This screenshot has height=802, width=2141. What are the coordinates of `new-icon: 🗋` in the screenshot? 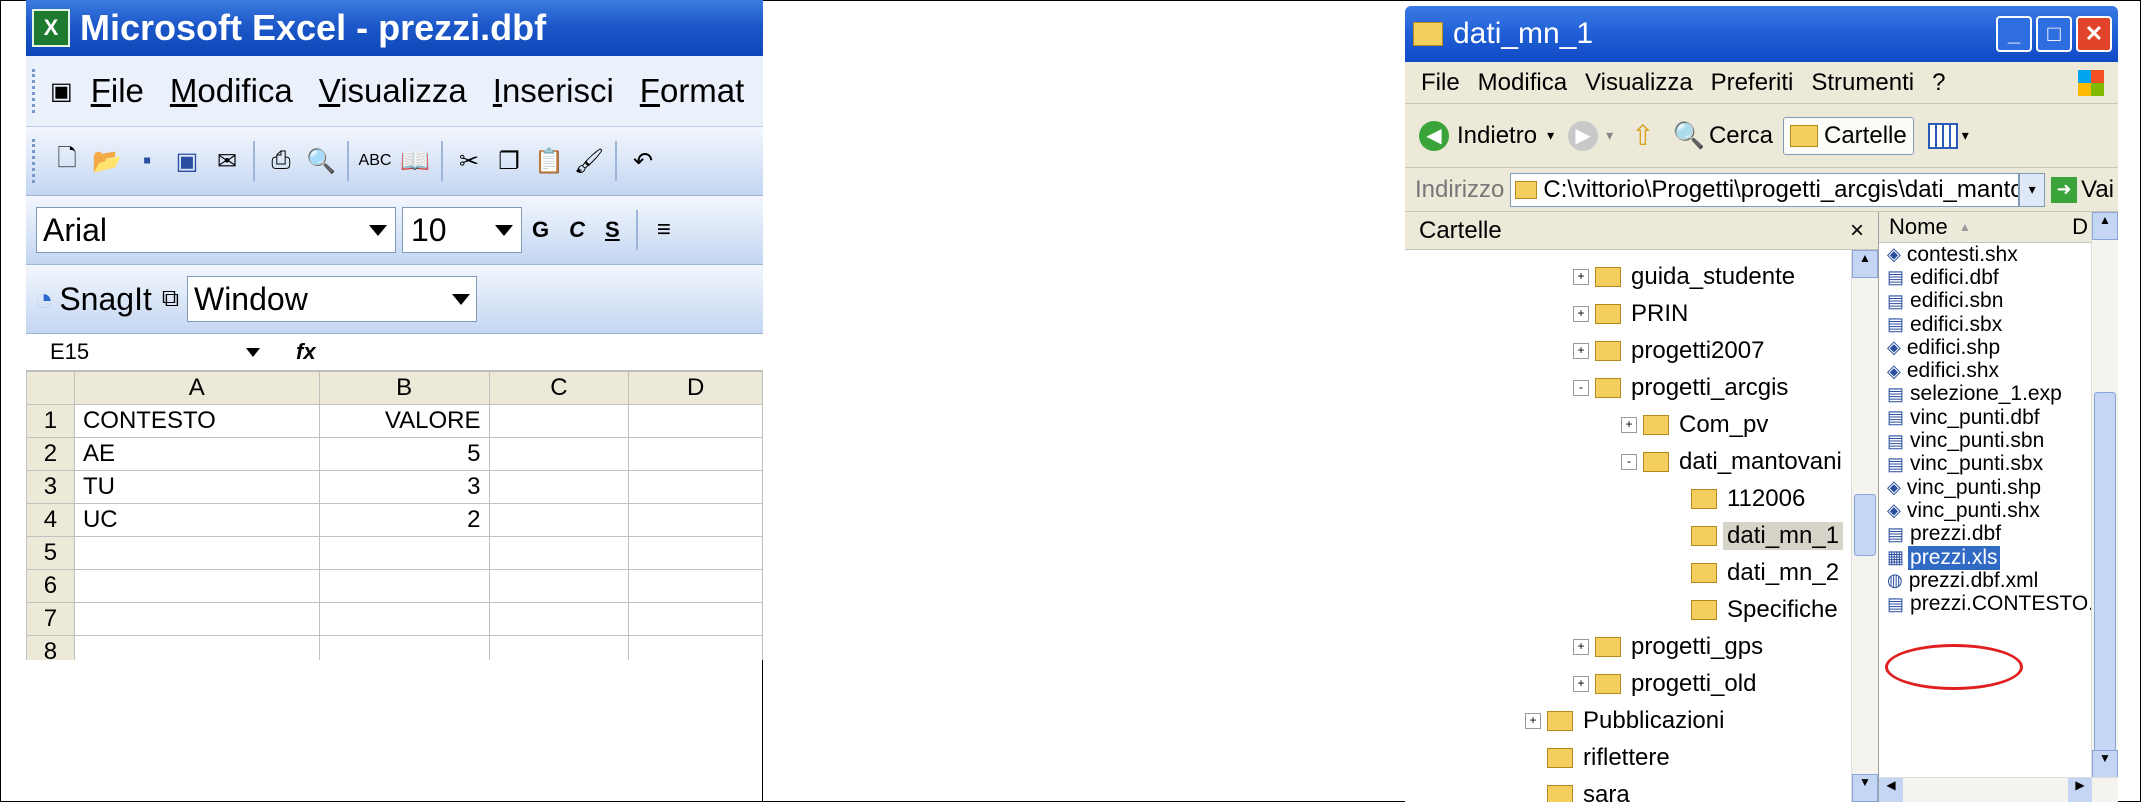 It's located at (67, 160).